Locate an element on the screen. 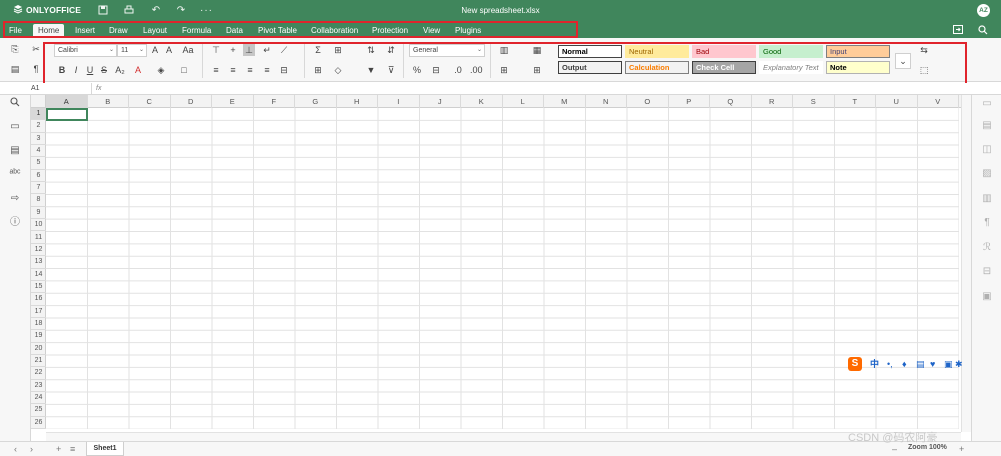 This screenshot has height=456, width=1001. column-header-b: B is located at coordinates (108, 101).